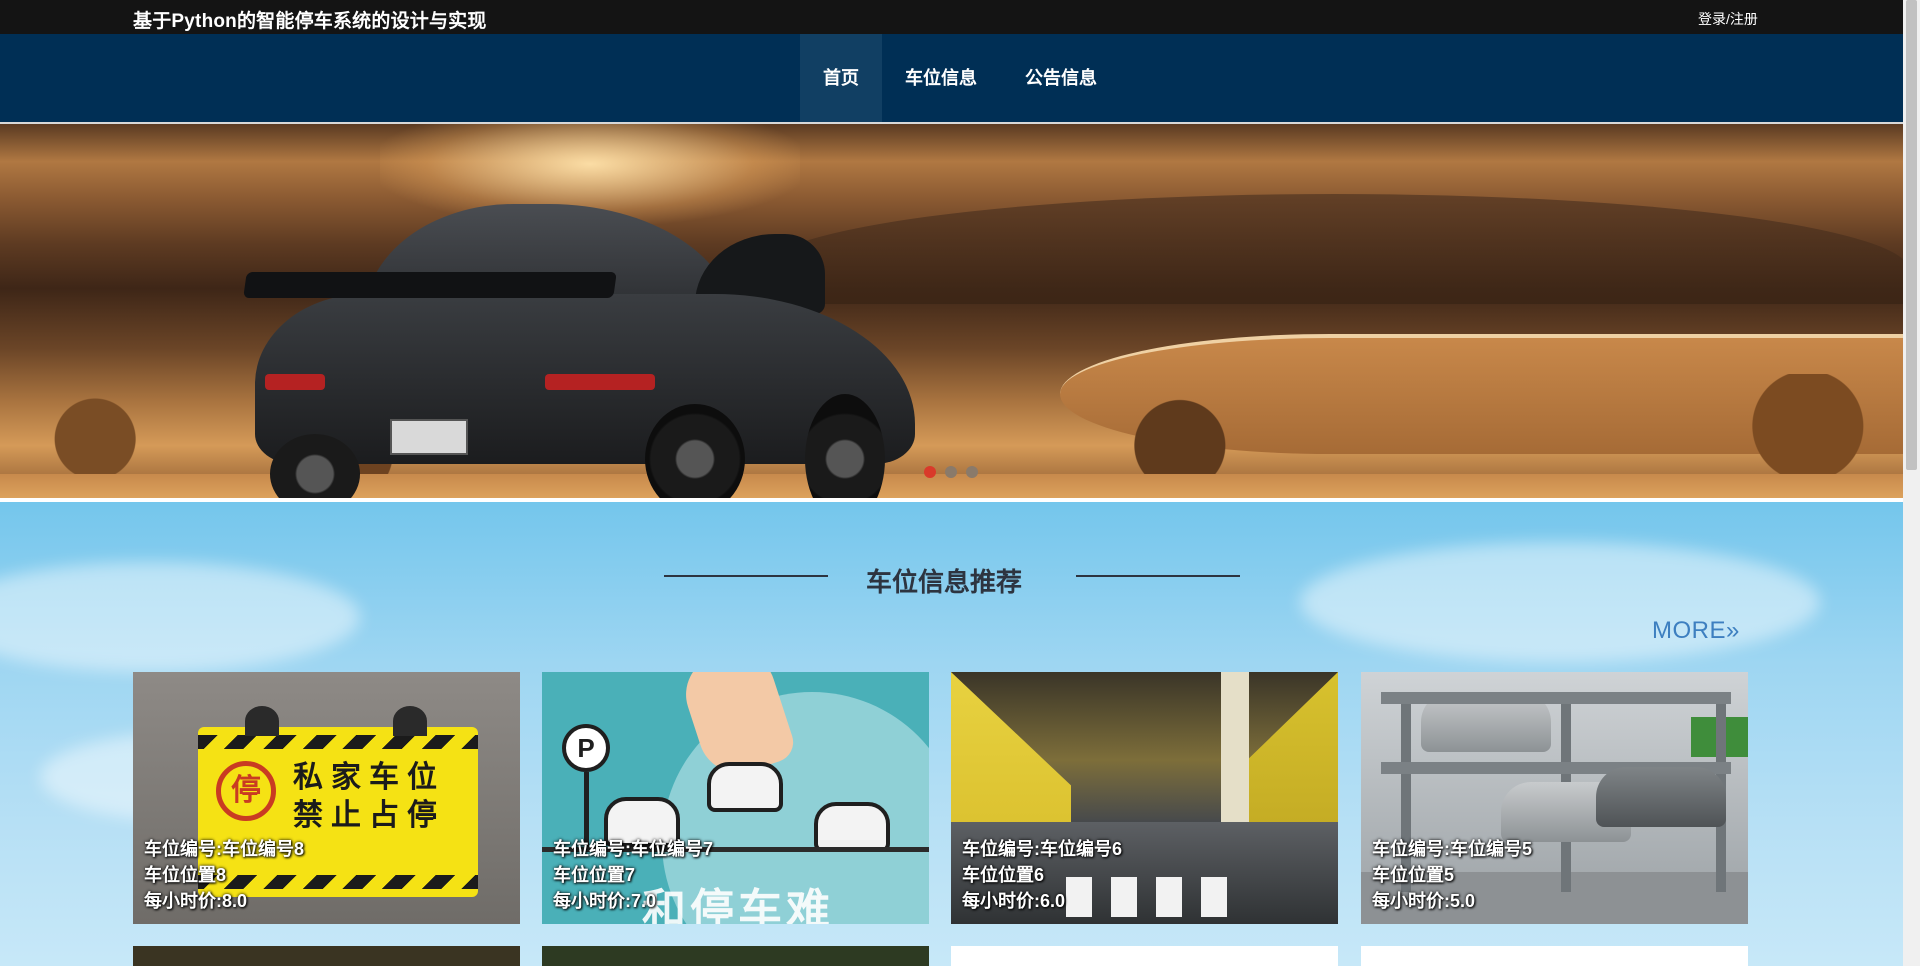  Describe the element at coordinates (579, 341) in the screenshot. I see `banner-sports-car` at that location.